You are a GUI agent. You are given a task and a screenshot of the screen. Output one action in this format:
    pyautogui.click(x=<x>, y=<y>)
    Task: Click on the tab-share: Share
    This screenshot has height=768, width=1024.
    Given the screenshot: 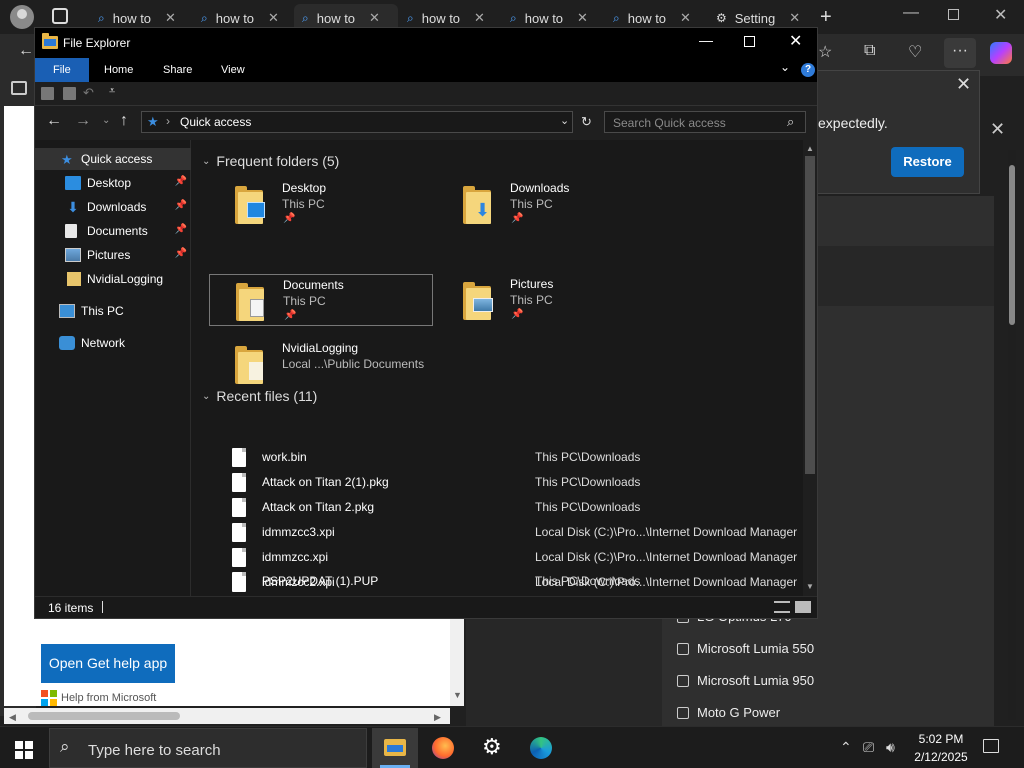 What is the action you would take?
    pyautogui.click(x=177, y=70)
    